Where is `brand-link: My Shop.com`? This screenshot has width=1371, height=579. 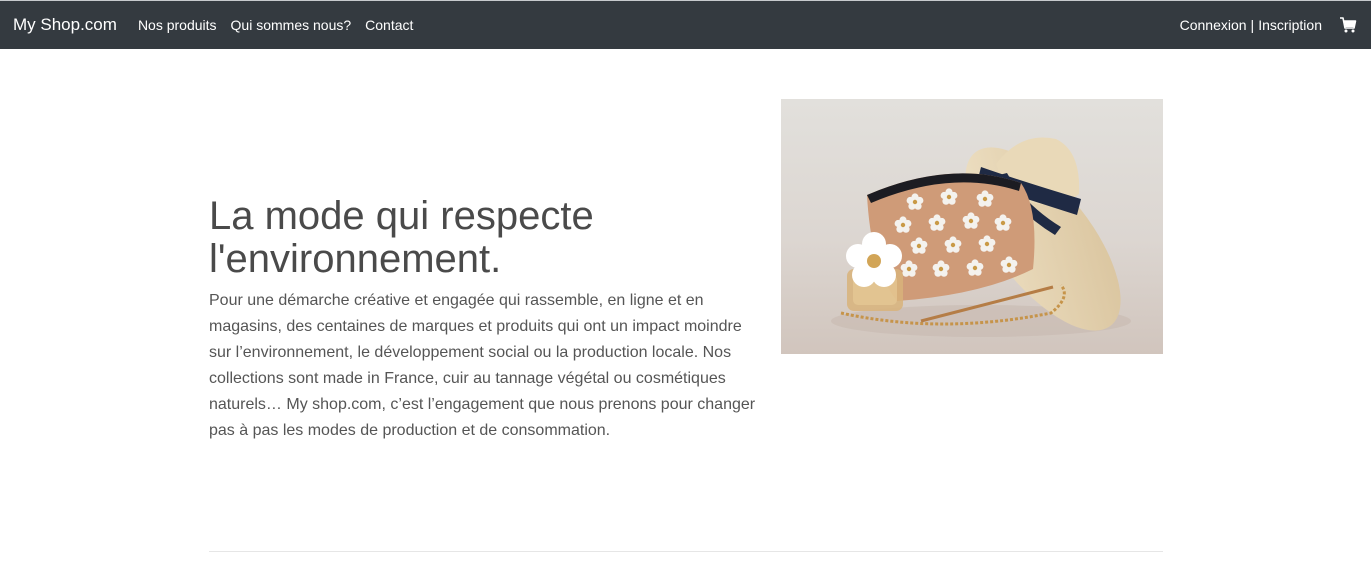
brand-link: My Shop.com is located at coordinates (65, 25).